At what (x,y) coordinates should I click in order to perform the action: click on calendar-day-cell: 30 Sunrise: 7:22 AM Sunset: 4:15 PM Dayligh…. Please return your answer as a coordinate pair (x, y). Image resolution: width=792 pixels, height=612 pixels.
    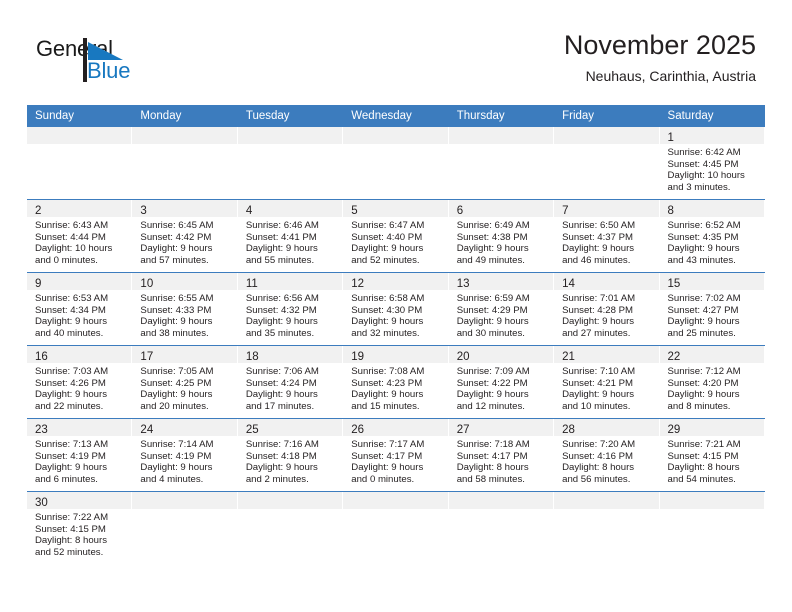
    Looking at the image, I should click on (80, 527).